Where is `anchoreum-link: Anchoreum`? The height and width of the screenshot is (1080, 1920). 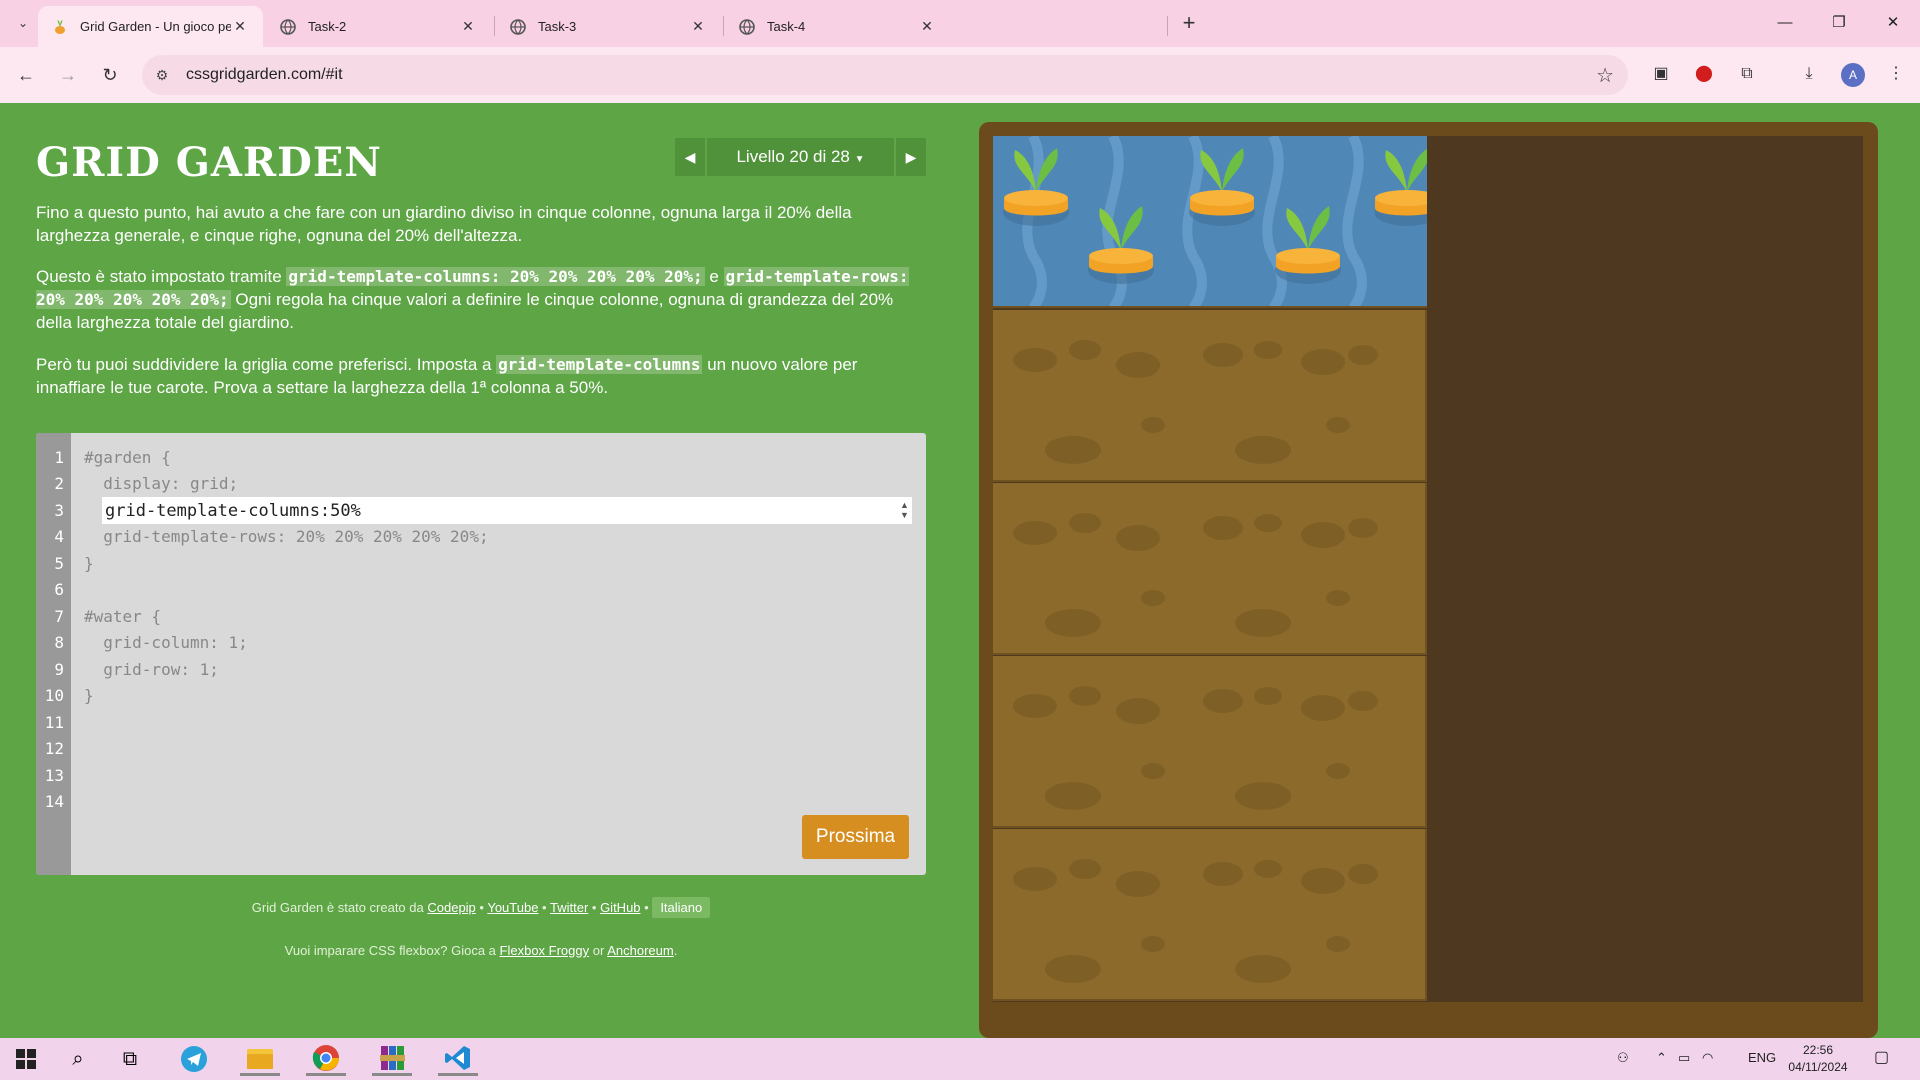 anchoreum-link: Anchoreum is located at coordinates (640, 950).